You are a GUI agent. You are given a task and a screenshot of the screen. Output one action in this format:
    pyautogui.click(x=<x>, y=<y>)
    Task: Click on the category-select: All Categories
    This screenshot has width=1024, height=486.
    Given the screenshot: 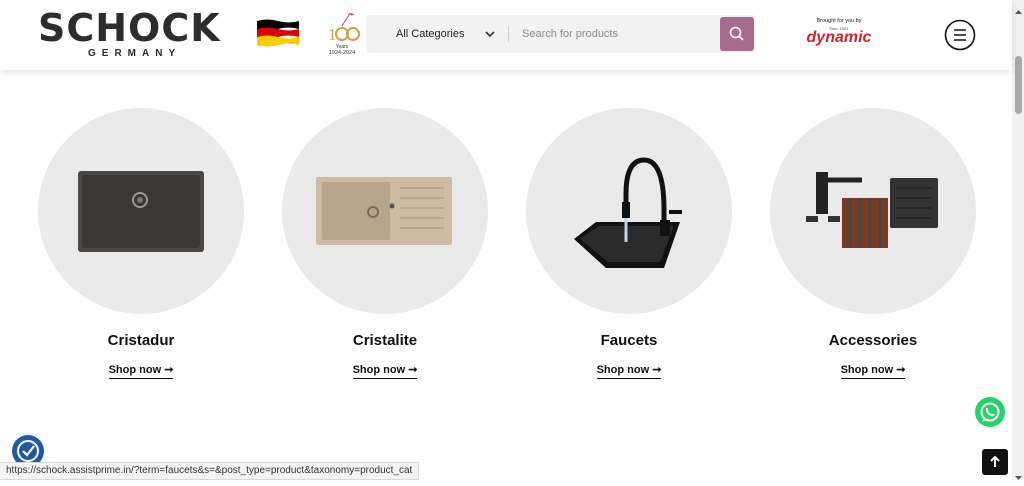 What is the action you would take?
    pyautogui.click(x=430, y=34)
    